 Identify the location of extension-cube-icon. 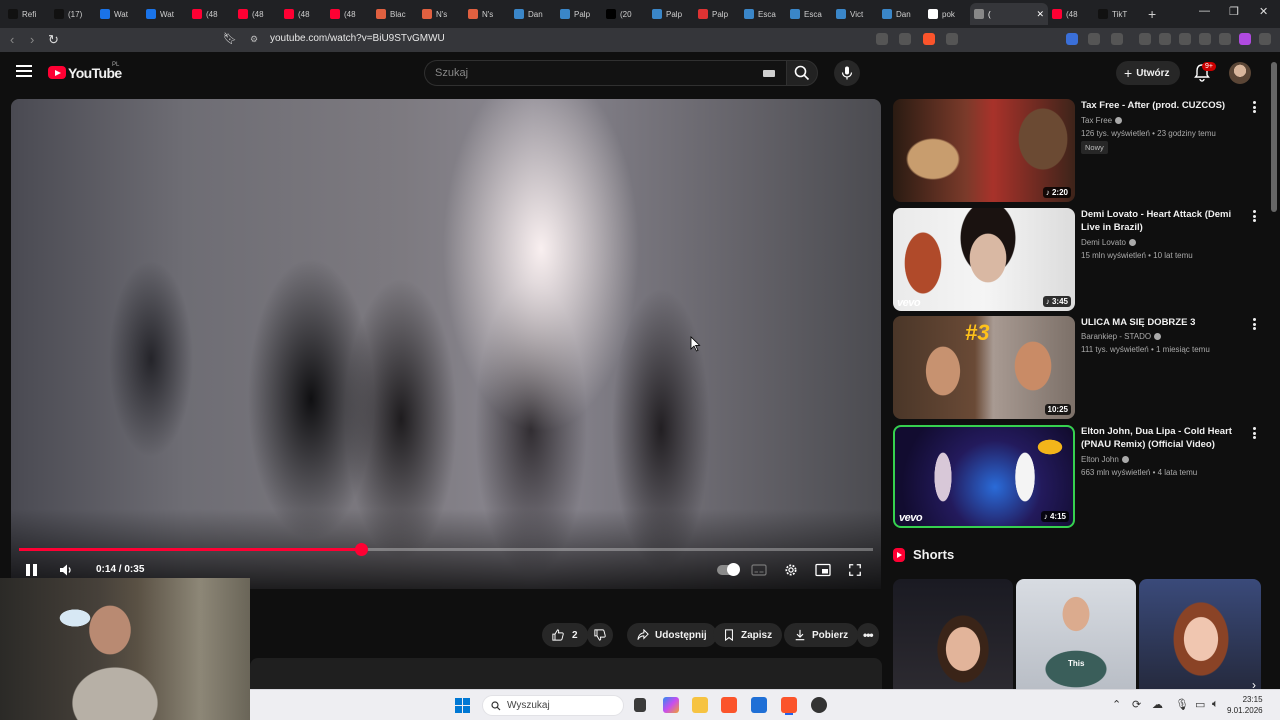
(1117, 39).